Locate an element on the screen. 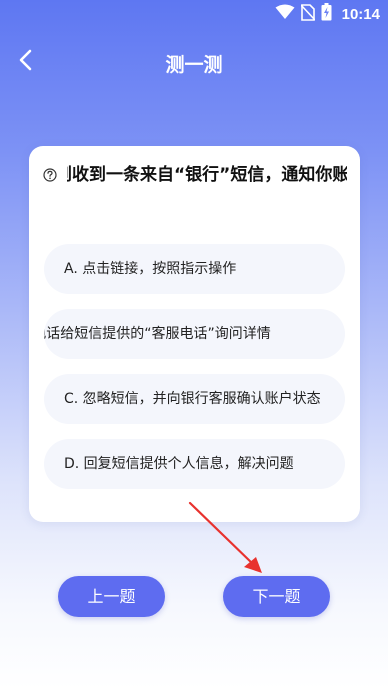  option-label: C. 忽略短信，并向银行客服确认账户状态 is located at coordinates (192, 399).